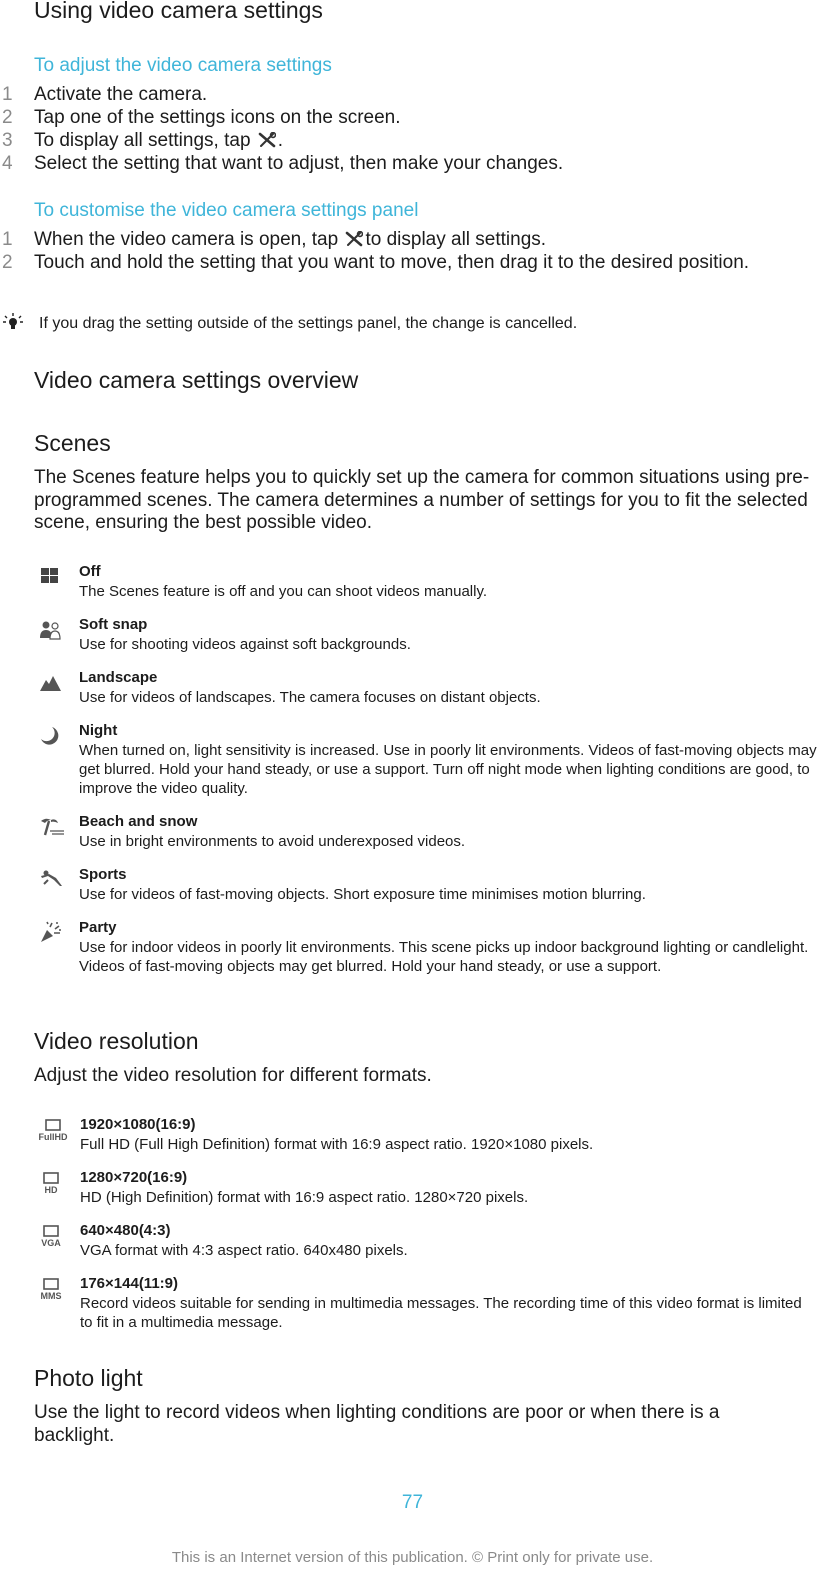  I want to click on palm-tree-icon, so click(52, 827).